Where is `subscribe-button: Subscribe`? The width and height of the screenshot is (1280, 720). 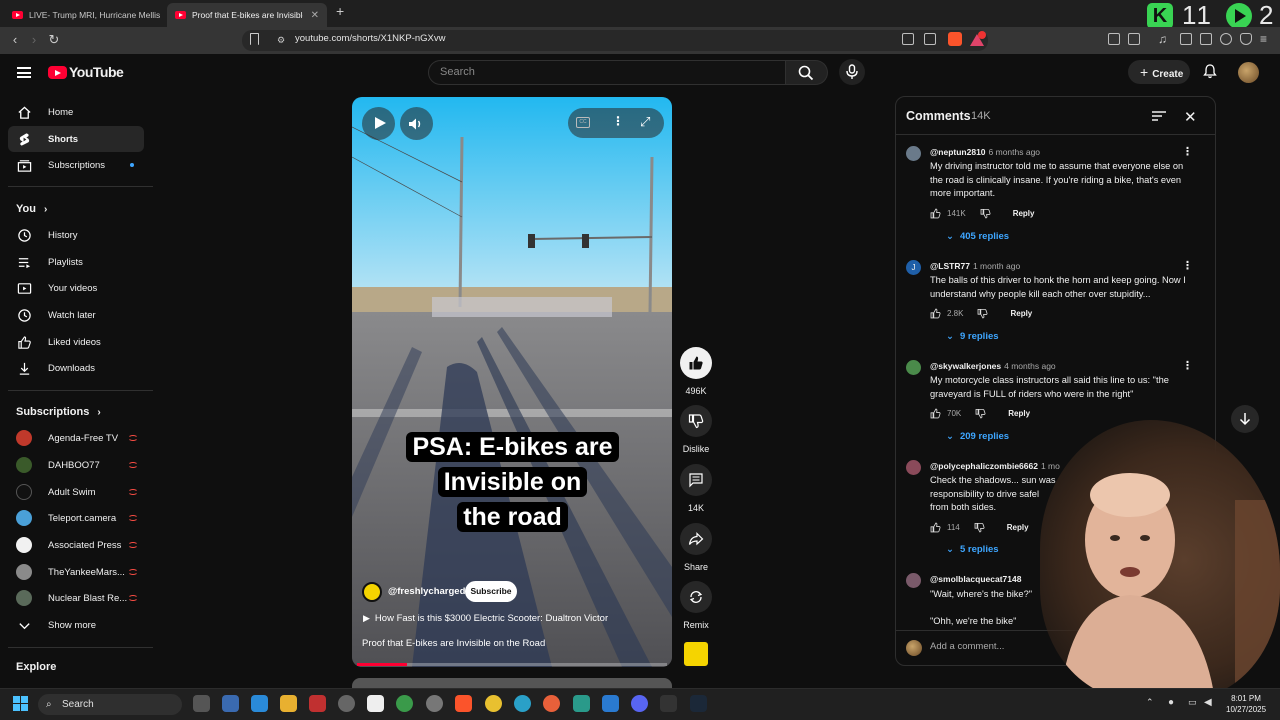 subscribe-button: Subscribe is located at coordinates (491, 591).